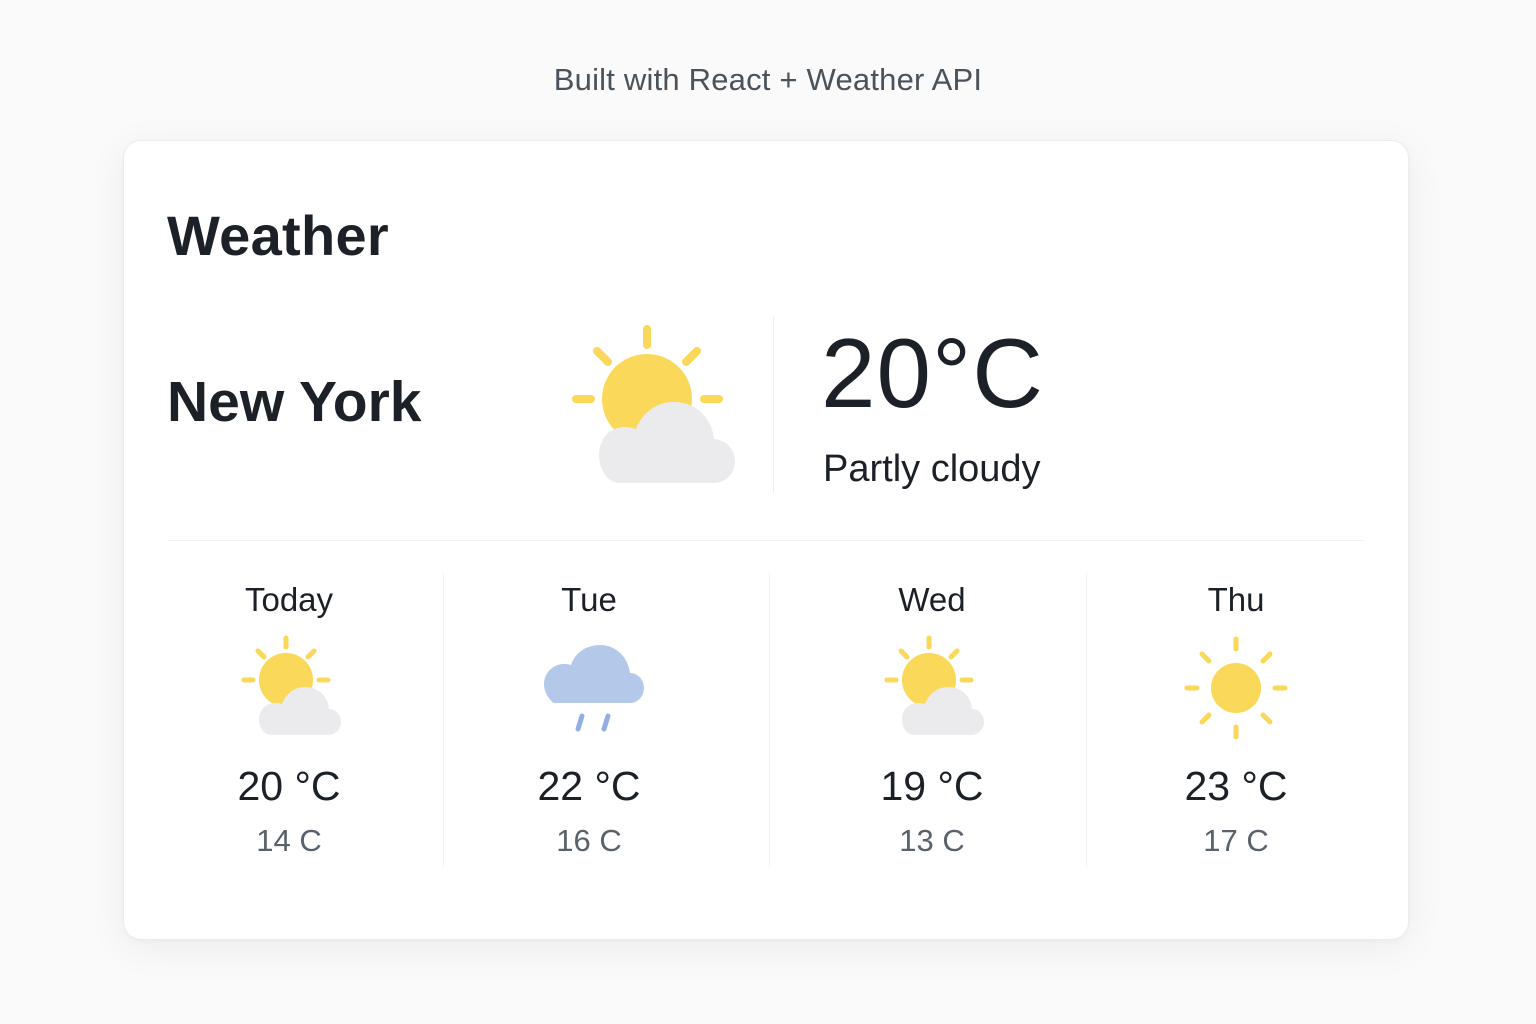 This screenshot has width=1536, height=1024. What do you see at coordinates (773, 405) in the screenshot?
I see `current-divider` at bounding box center [773, 405].